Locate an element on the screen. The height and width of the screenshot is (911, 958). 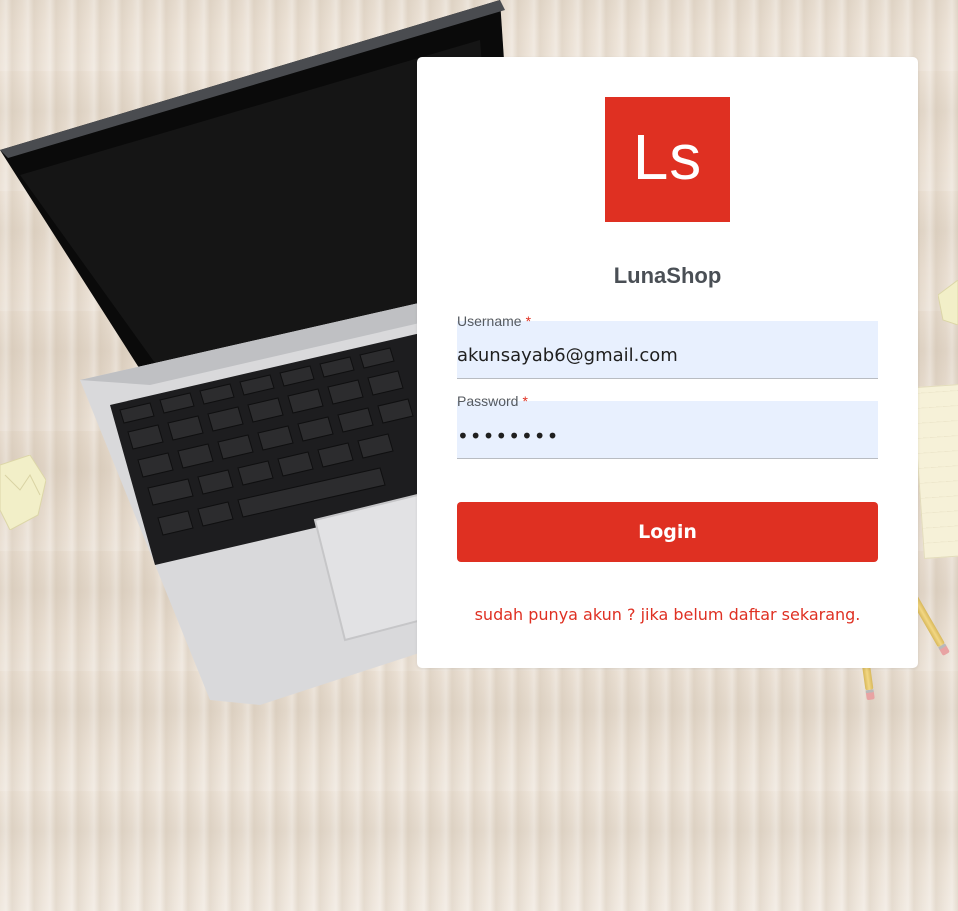
login-button: Login is located at coordinates (667, 532).